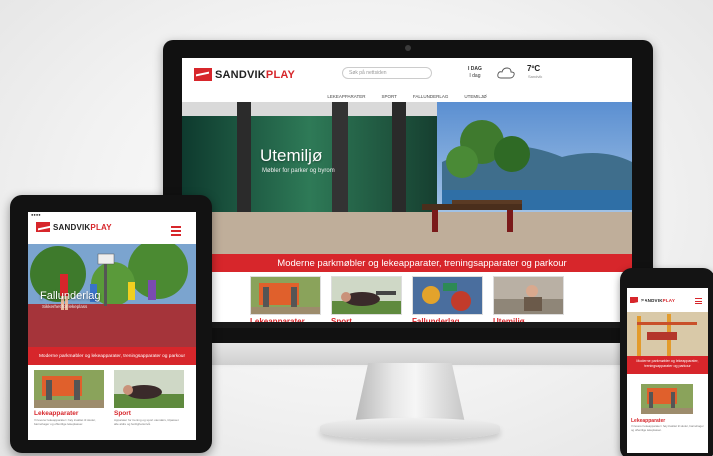 This screenshot has height=456, width=713. I want to click on hero-subtitle: Sikkerhet for lekeplass, so click(65, 306).